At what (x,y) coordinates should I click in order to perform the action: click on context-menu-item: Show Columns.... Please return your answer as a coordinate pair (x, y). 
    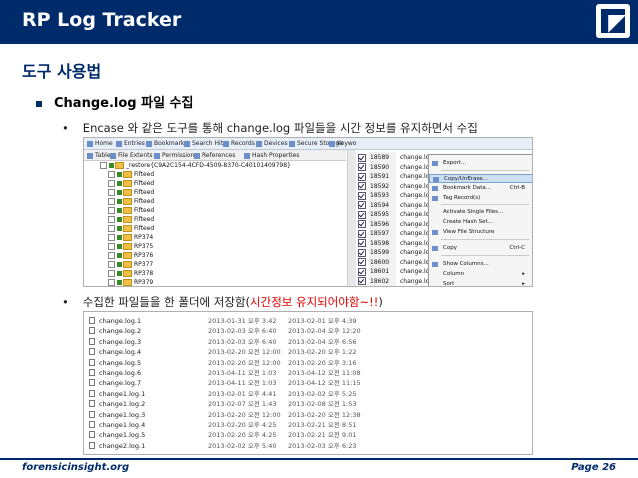
    Looking at the image, I should click on (480, 264).